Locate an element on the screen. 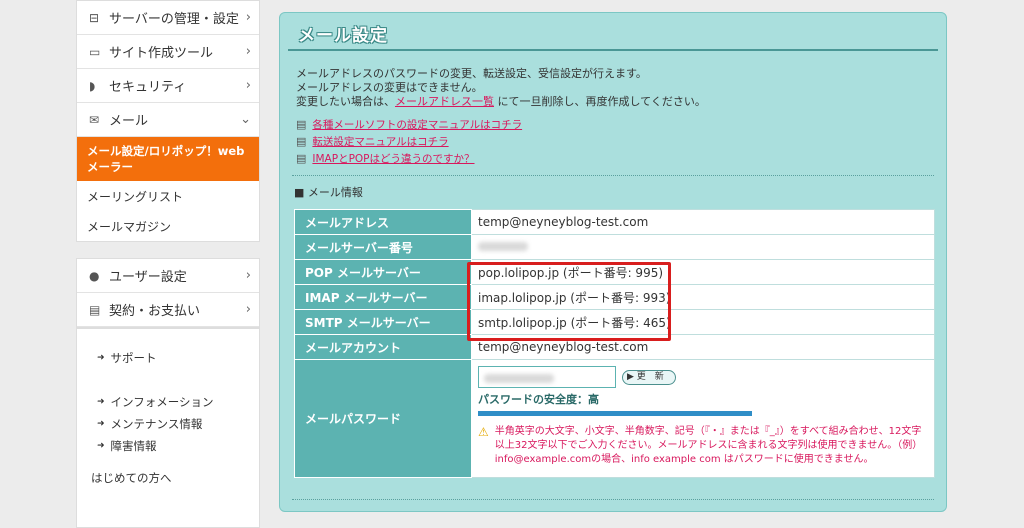 The width and height of the screenshot is (1024, 528). sidebar-subitem-mailing-list: メーリングリスト is located at coordinates (168, 196).